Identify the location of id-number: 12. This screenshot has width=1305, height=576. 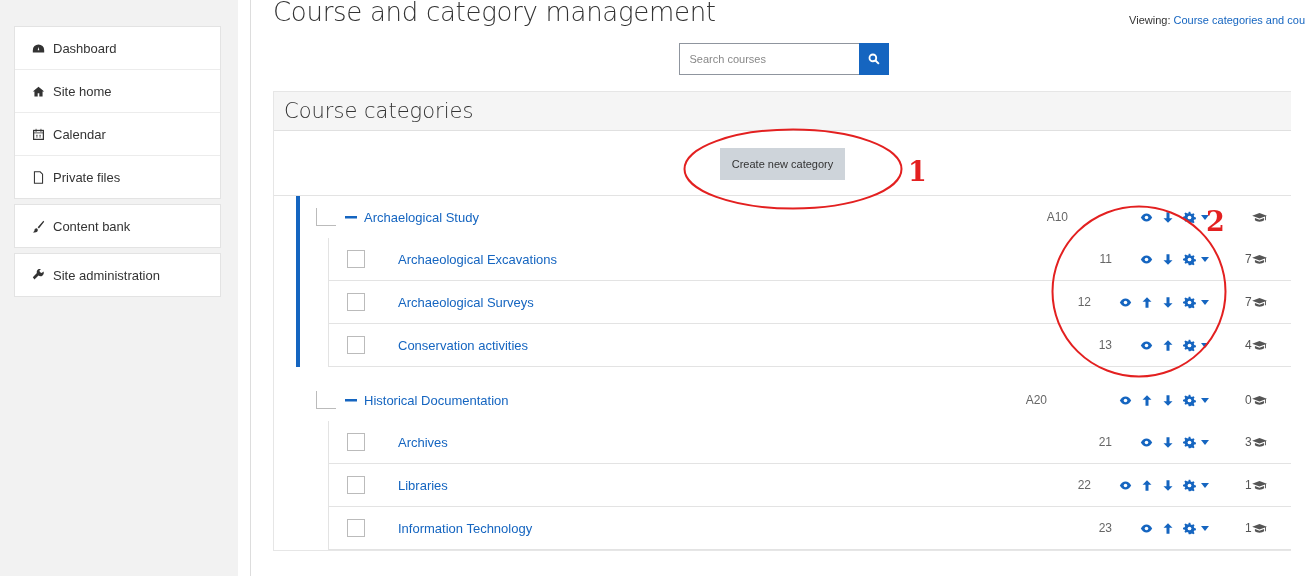
(1084, 302).